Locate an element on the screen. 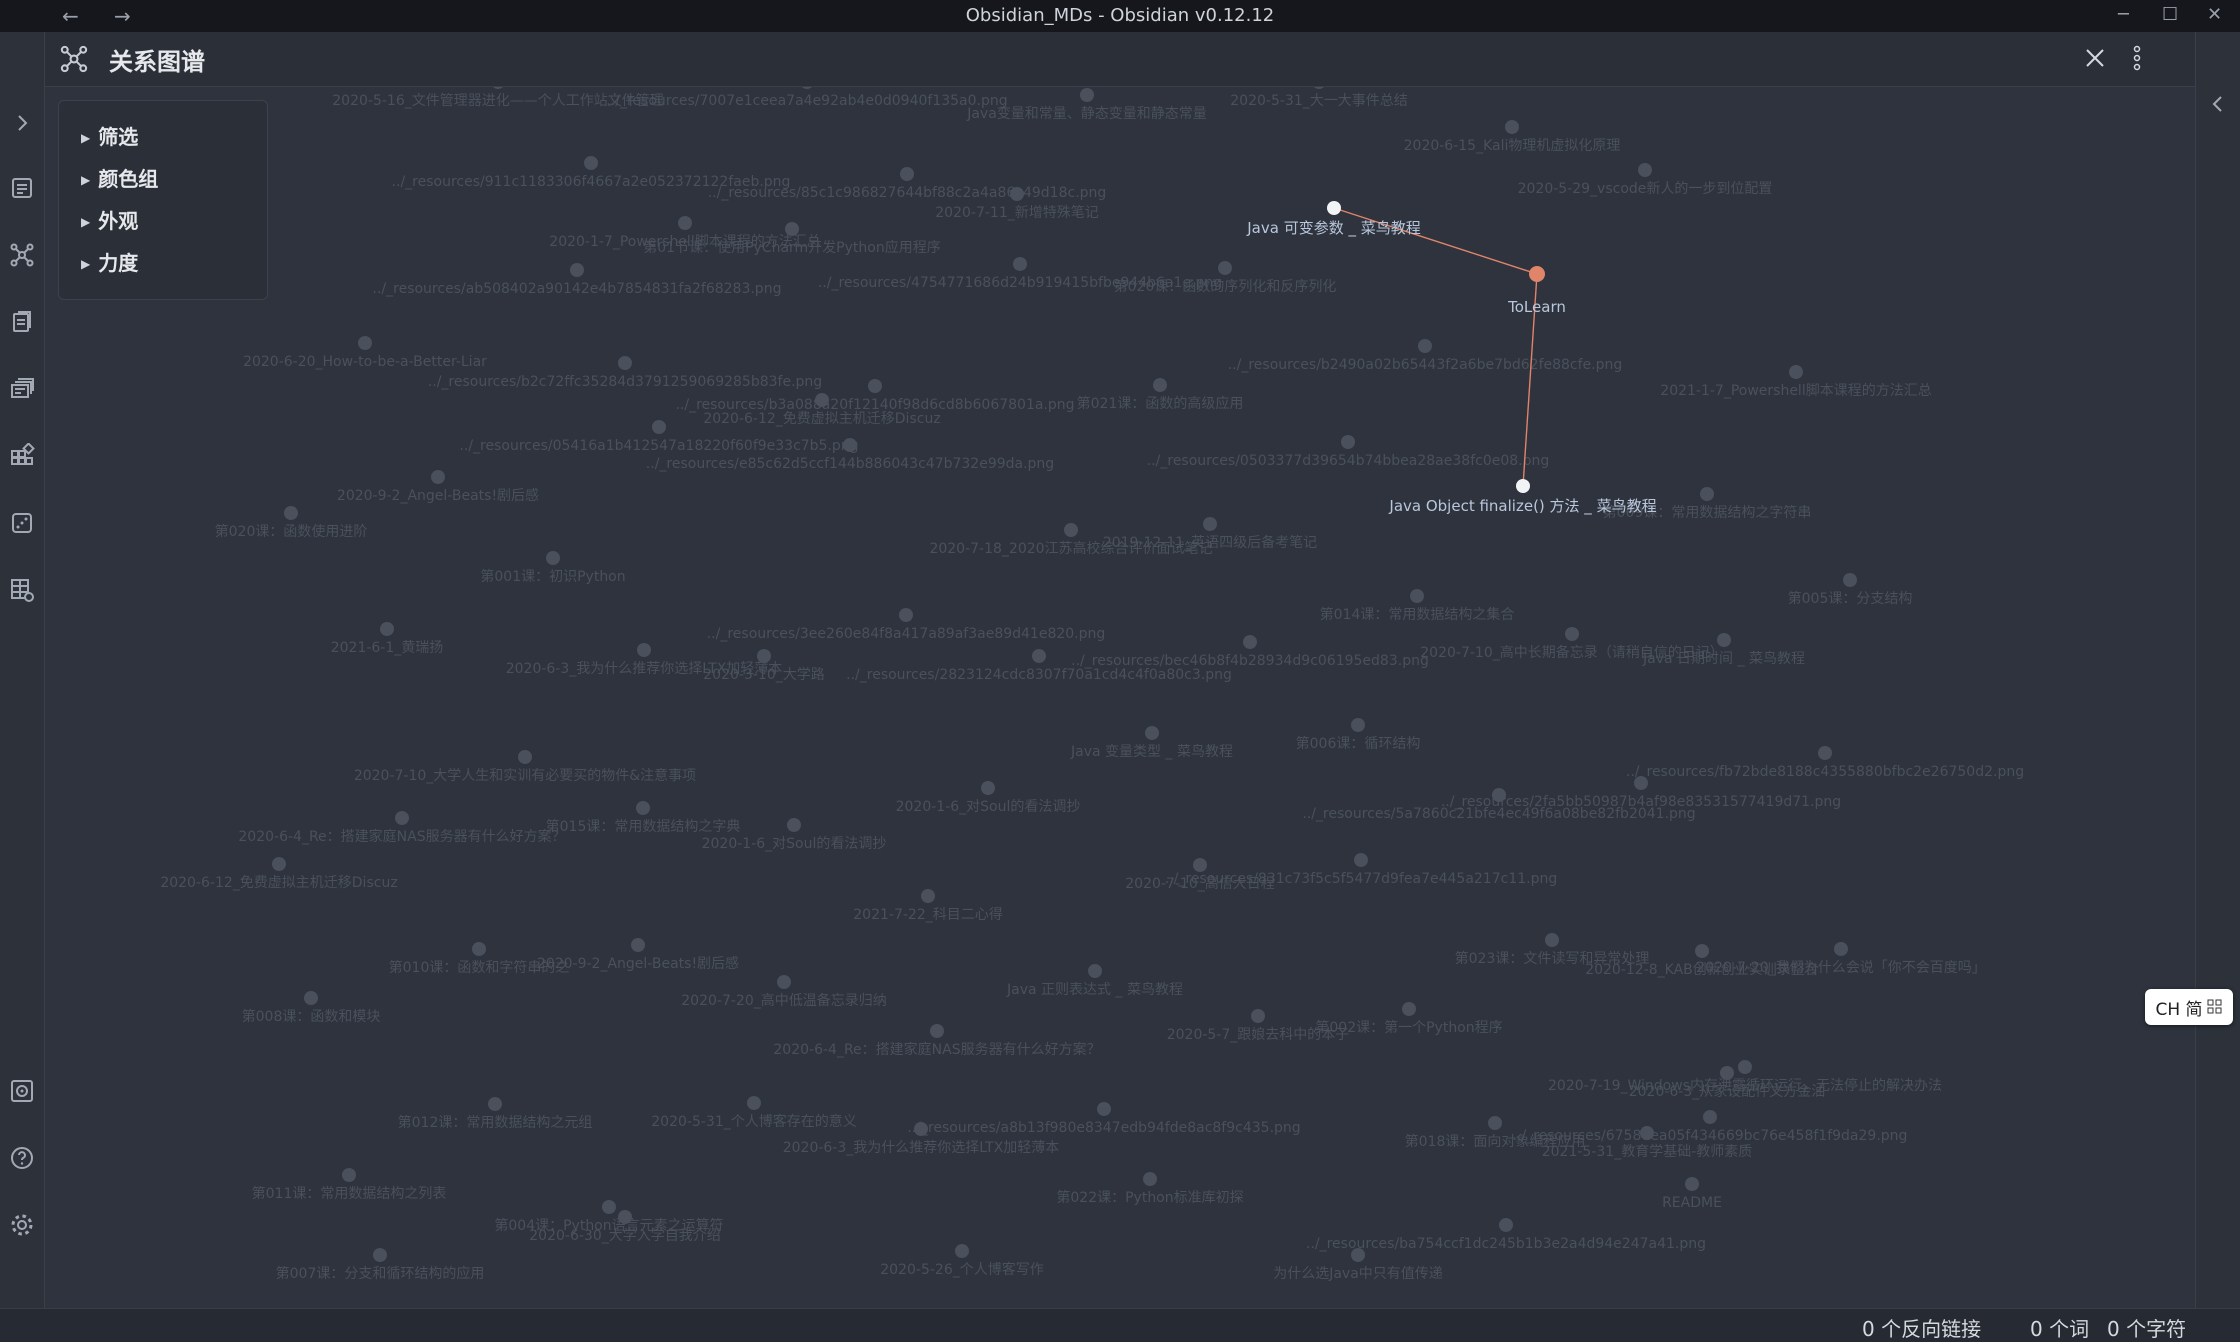  graph-node-active is located at coordinates (1537, 274).